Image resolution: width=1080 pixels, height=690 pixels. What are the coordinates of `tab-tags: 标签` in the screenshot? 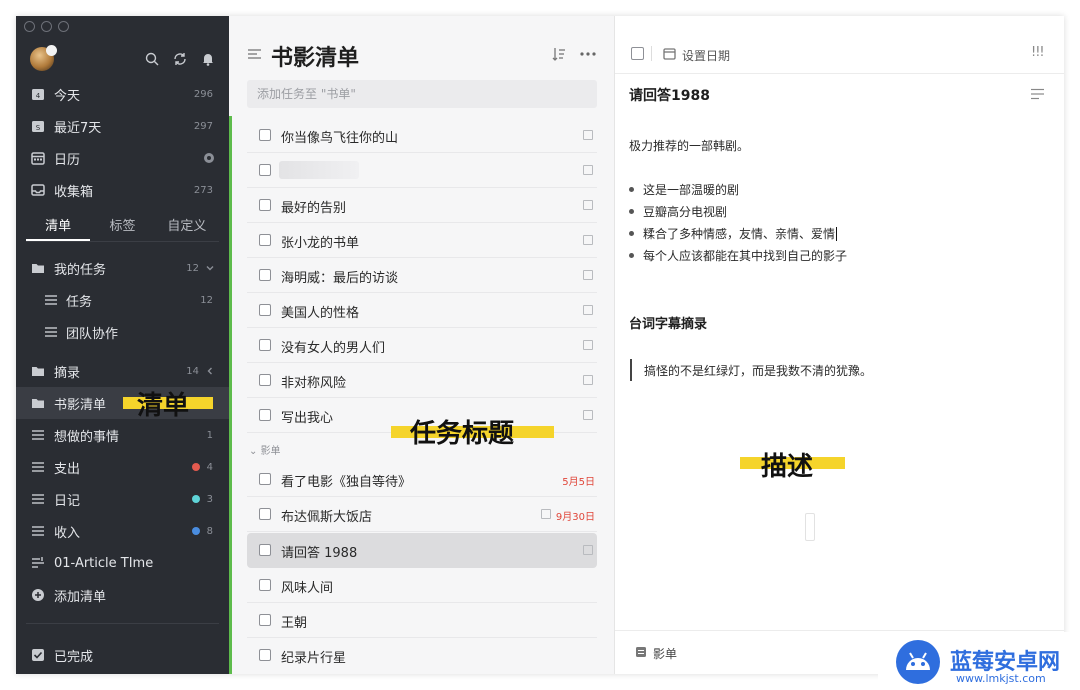 It's located at (122, 226).